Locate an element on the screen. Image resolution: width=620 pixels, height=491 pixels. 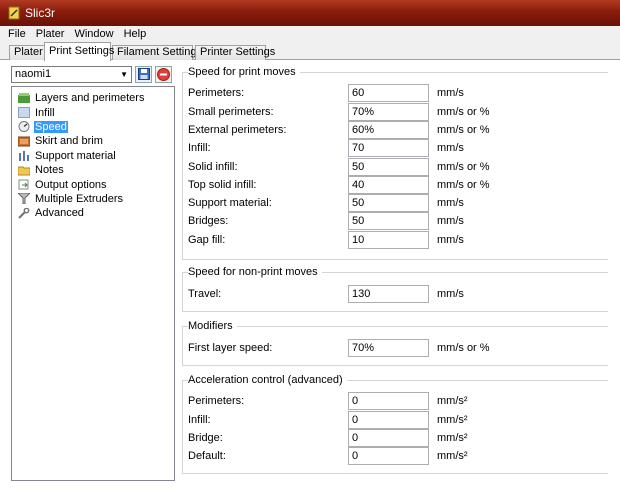
chevron-down-icon: ▼ is located at coordinates (124, 74).